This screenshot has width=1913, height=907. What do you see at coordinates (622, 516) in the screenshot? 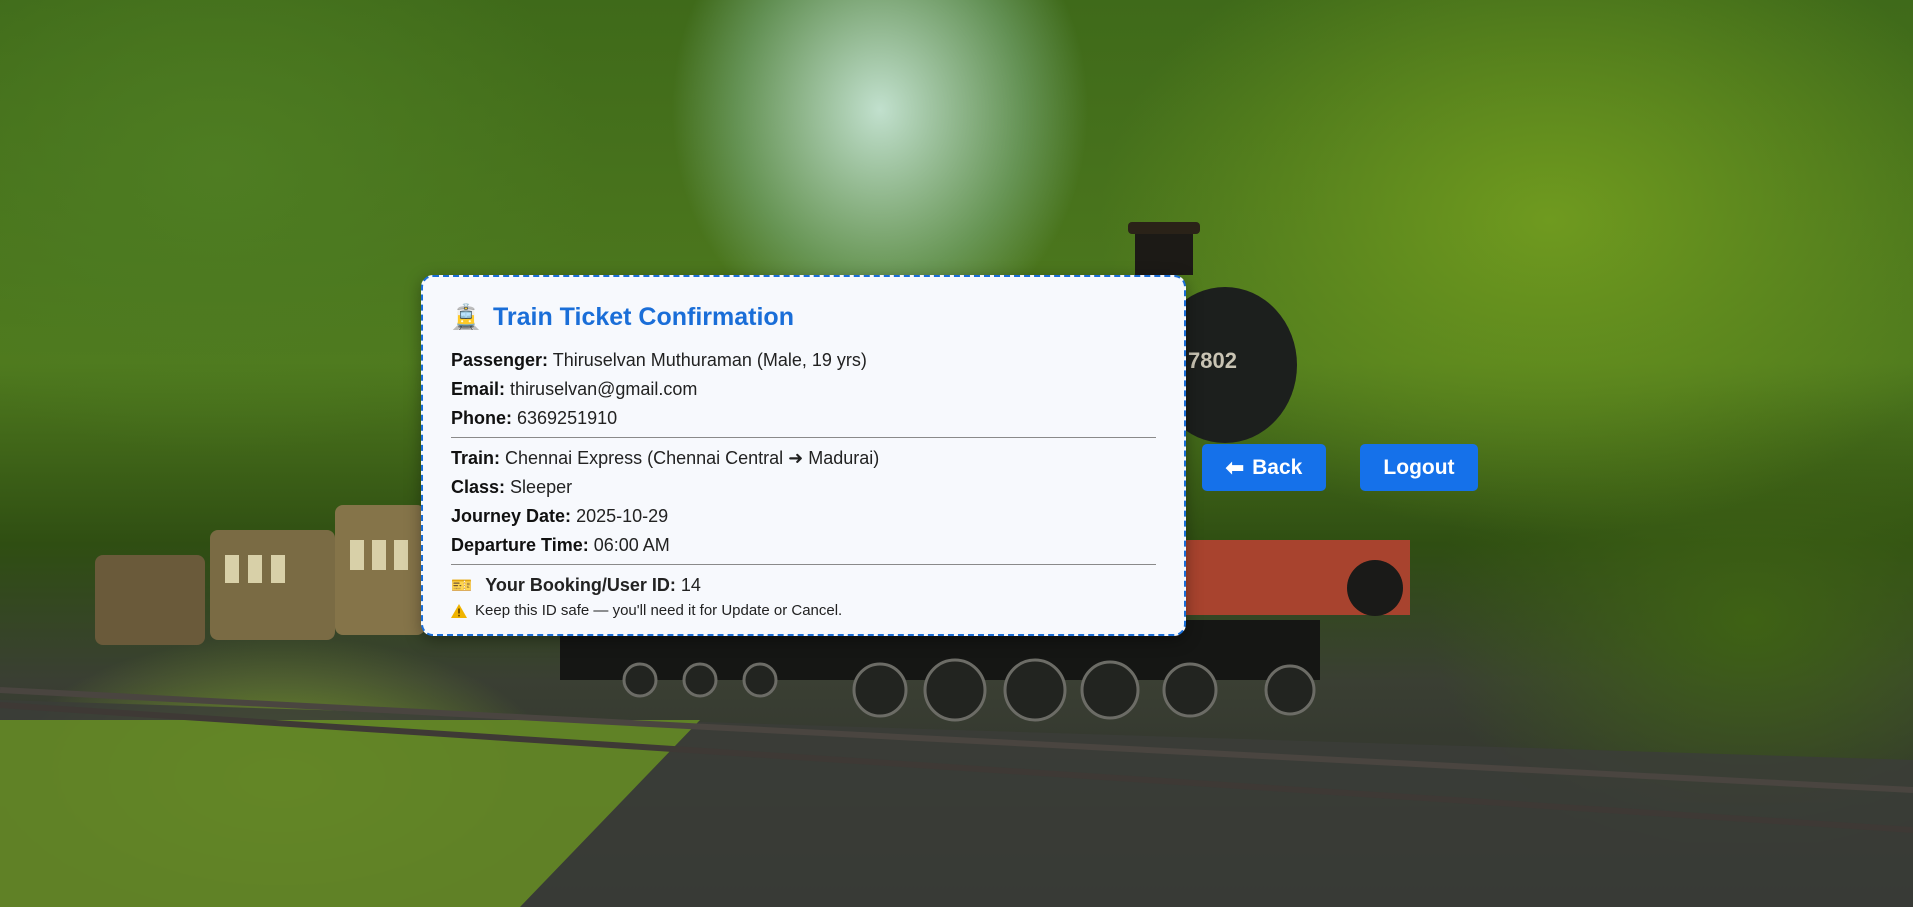
I see `journey-date-value: 2025-10-29` at bounding box center [622, 516].